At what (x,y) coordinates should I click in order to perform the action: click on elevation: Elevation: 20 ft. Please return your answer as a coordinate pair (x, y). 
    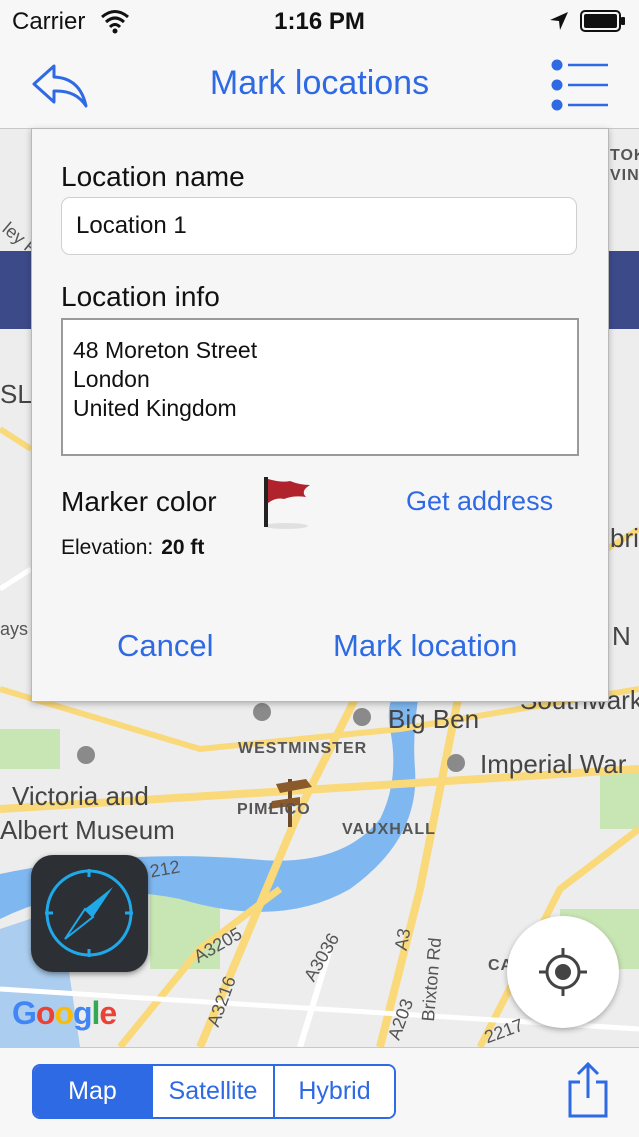
    Looking at the image, I should click on (132, 548).